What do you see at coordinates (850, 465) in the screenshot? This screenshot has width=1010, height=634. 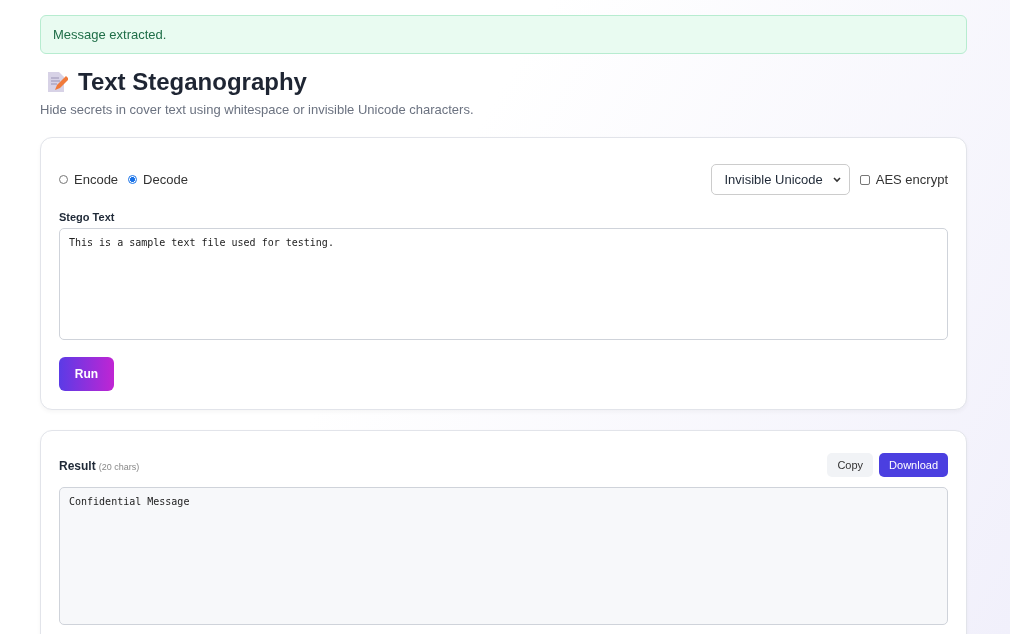 I see `copy-button: Copy` at bounding box center [850, 465].